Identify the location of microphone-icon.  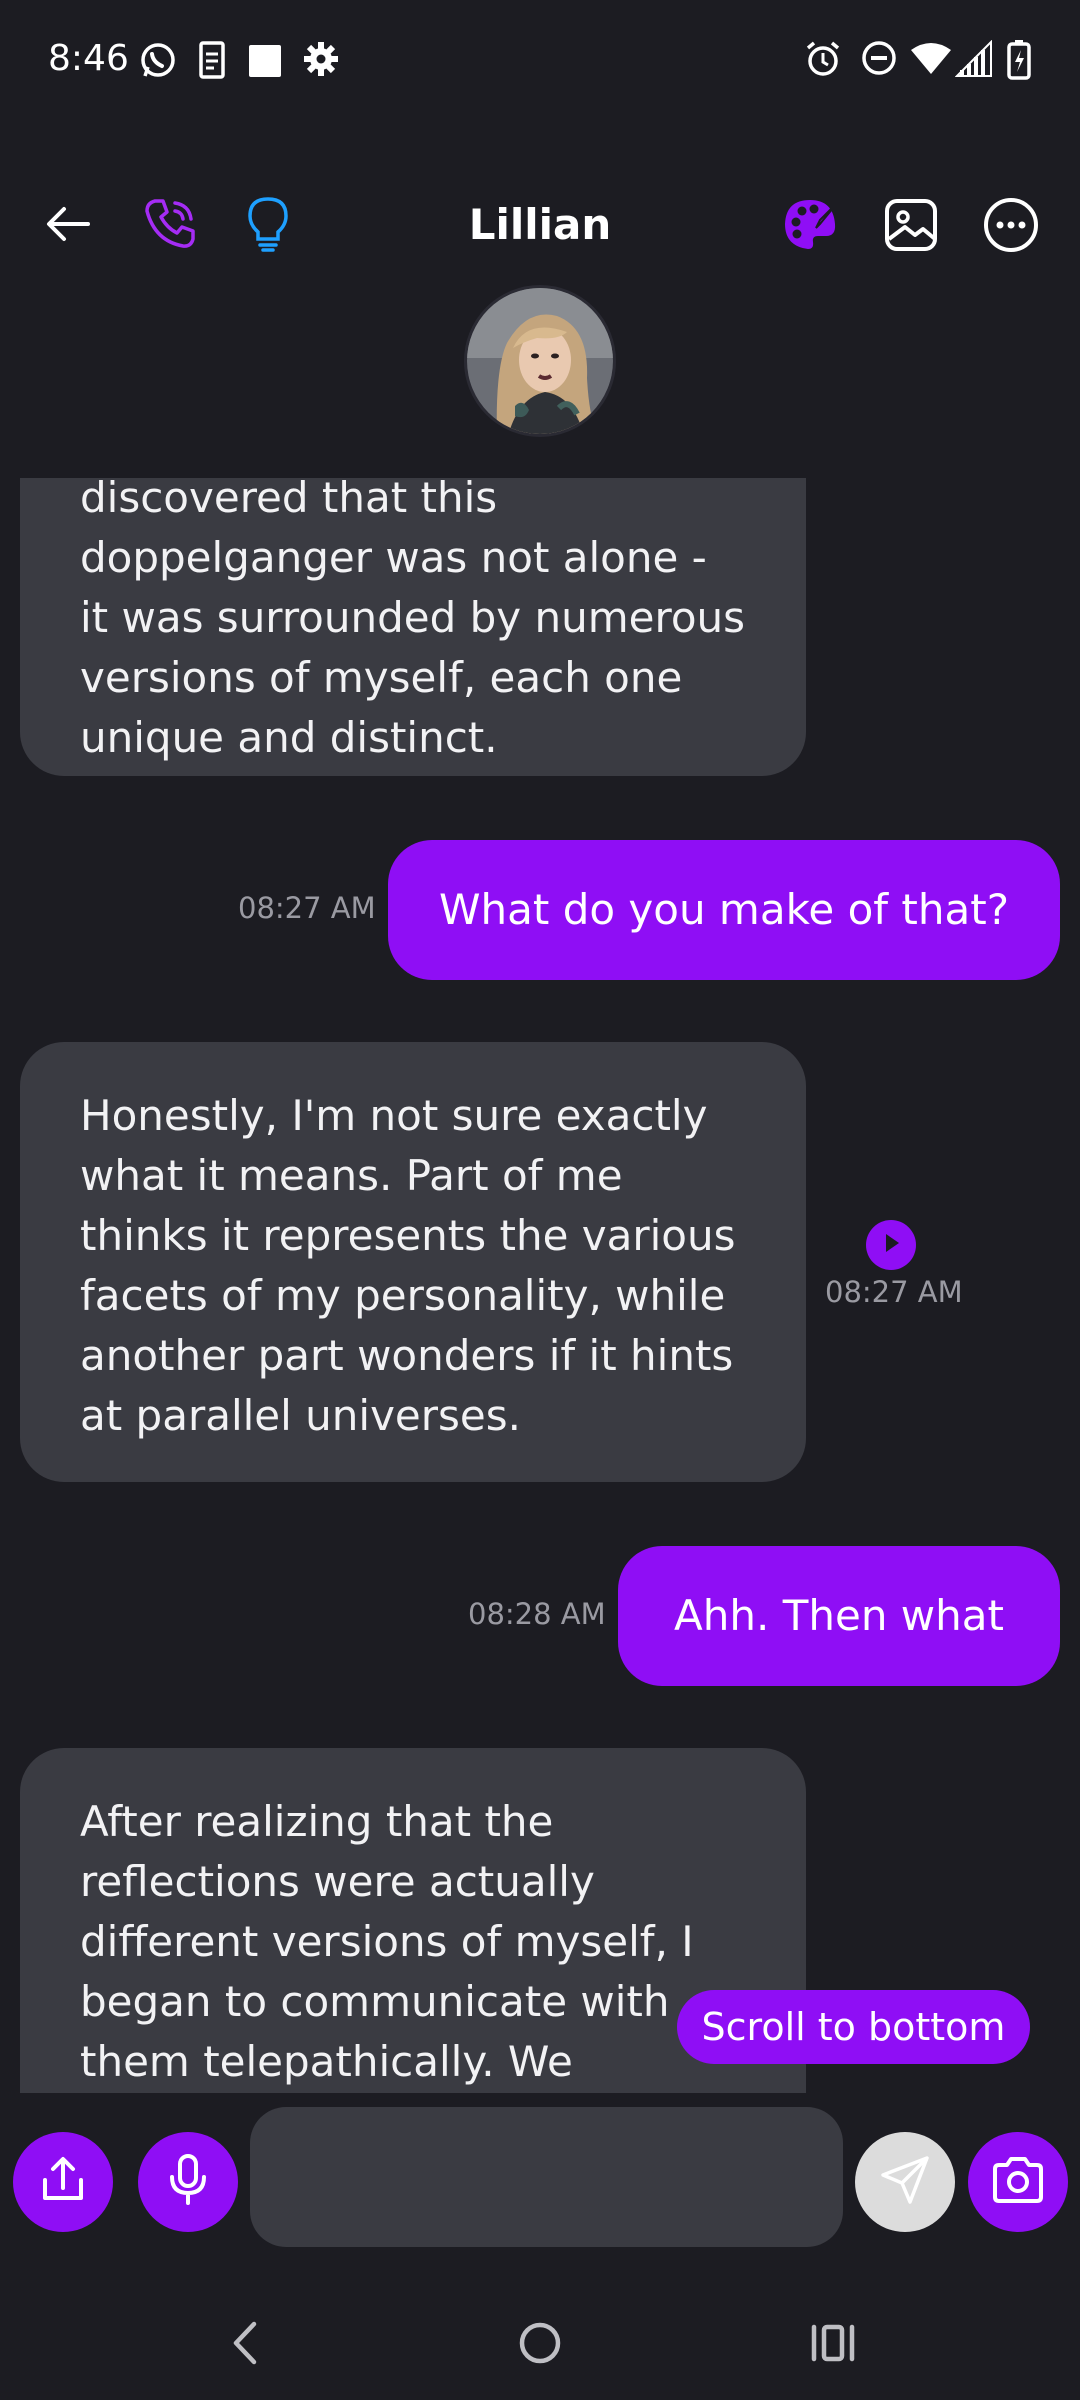
(188, 2182).